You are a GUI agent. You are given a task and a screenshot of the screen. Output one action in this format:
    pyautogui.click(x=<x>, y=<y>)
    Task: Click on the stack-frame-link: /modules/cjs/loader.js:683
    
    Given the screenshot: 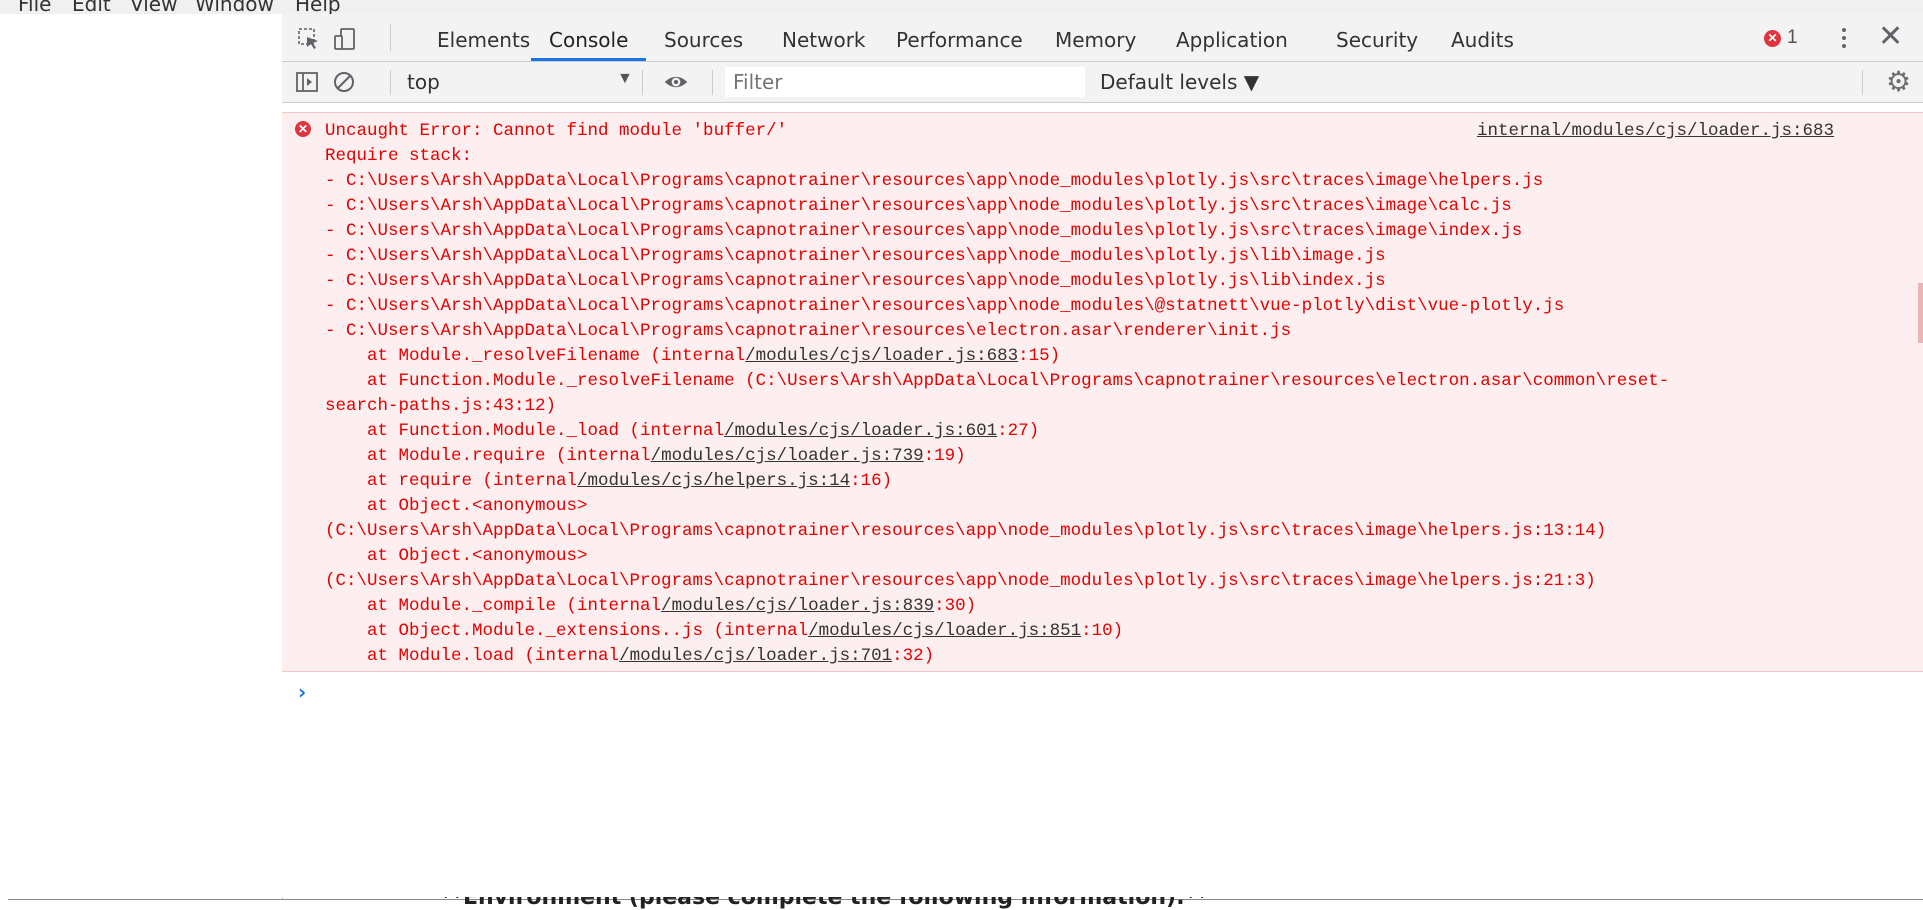 What is the action you would take?
    pyautogui.click(x=881, y=356)
    